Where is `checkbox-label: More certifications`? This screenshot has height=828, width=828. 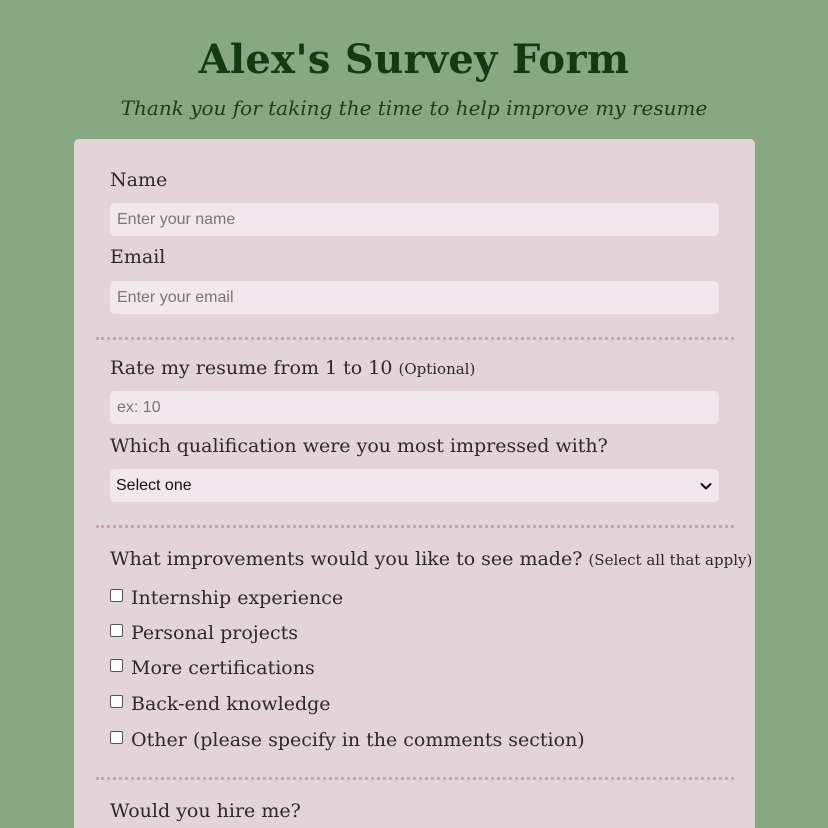
checkbox-label: More certifications is located at coordinates (223, 668).